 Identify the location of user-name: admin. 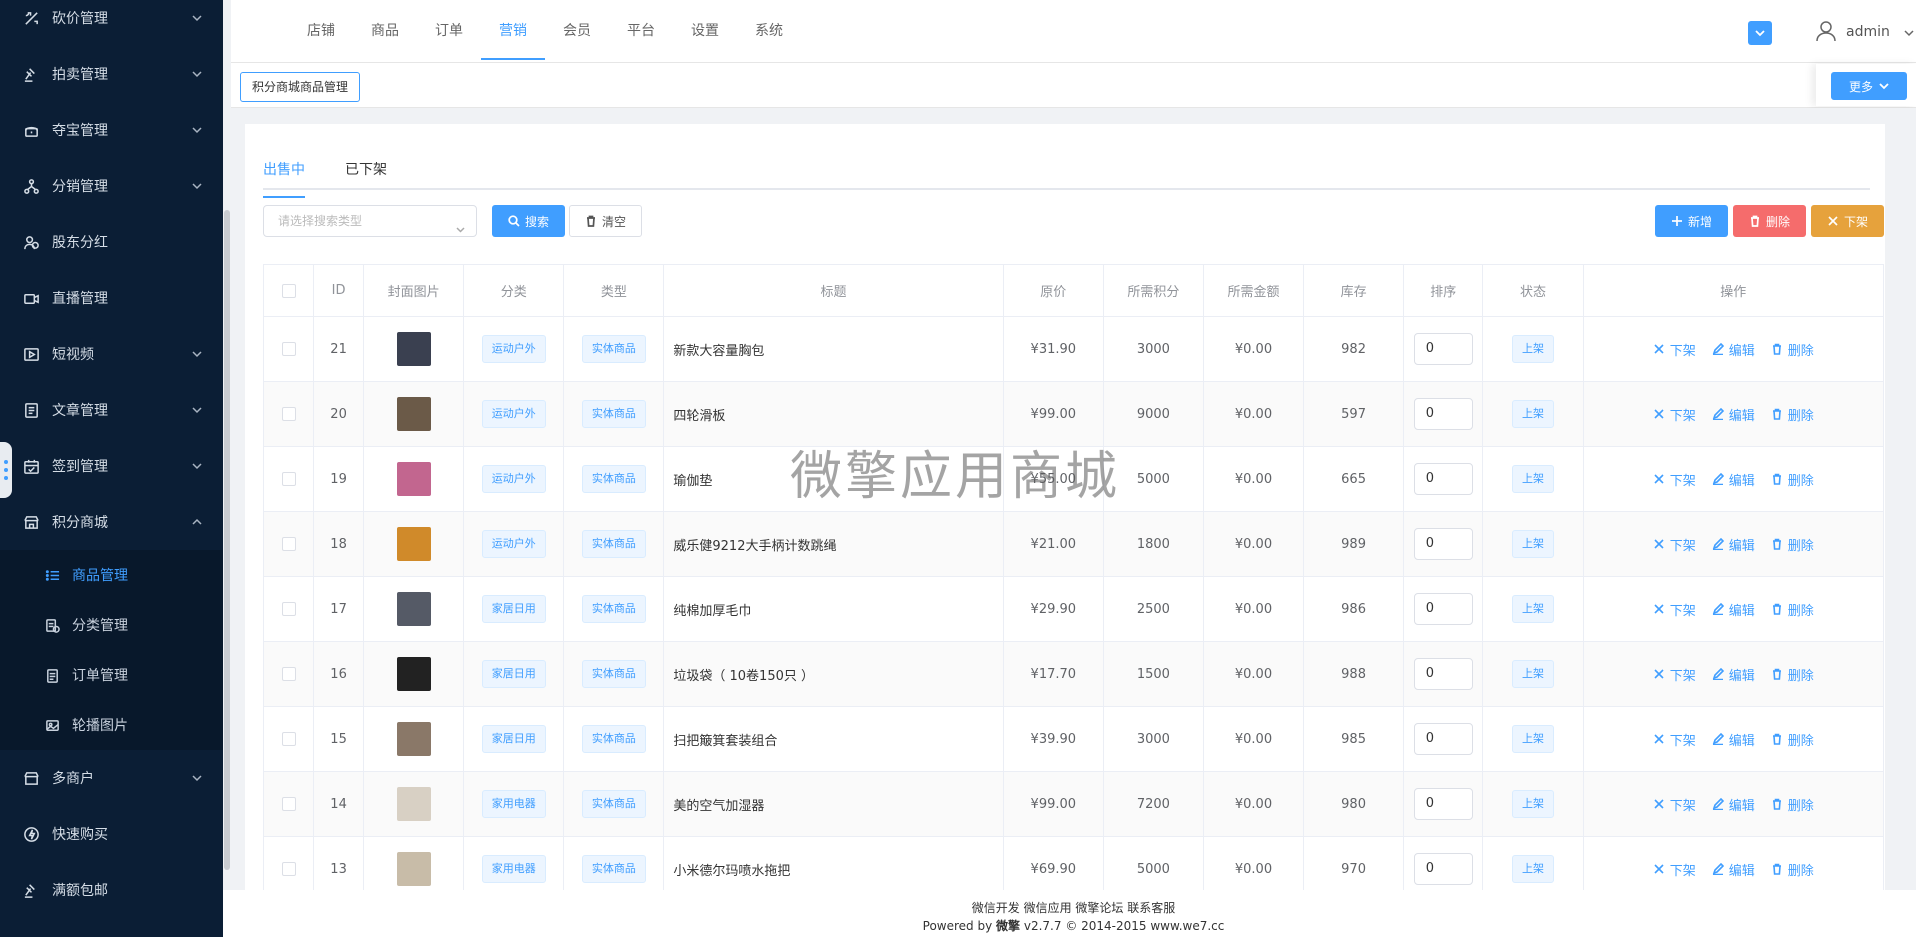
(1868, 32).